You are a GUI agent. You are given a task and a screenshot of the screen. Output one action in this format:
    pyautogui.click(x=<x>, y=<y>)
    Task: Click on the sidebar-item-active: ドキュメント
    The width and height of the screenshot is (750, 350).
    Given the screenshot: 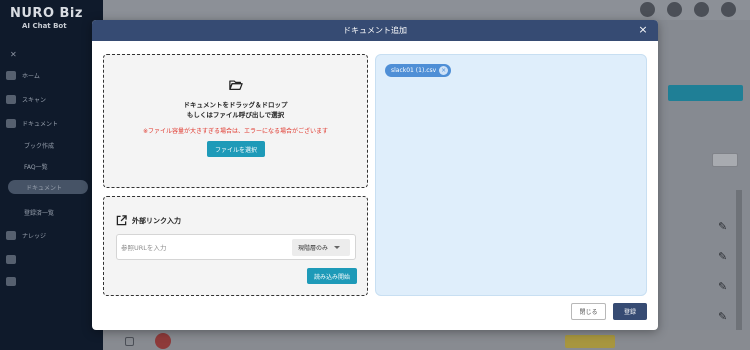 What is the action you would take?
    pyautogui.click(x=48, y=187)
    